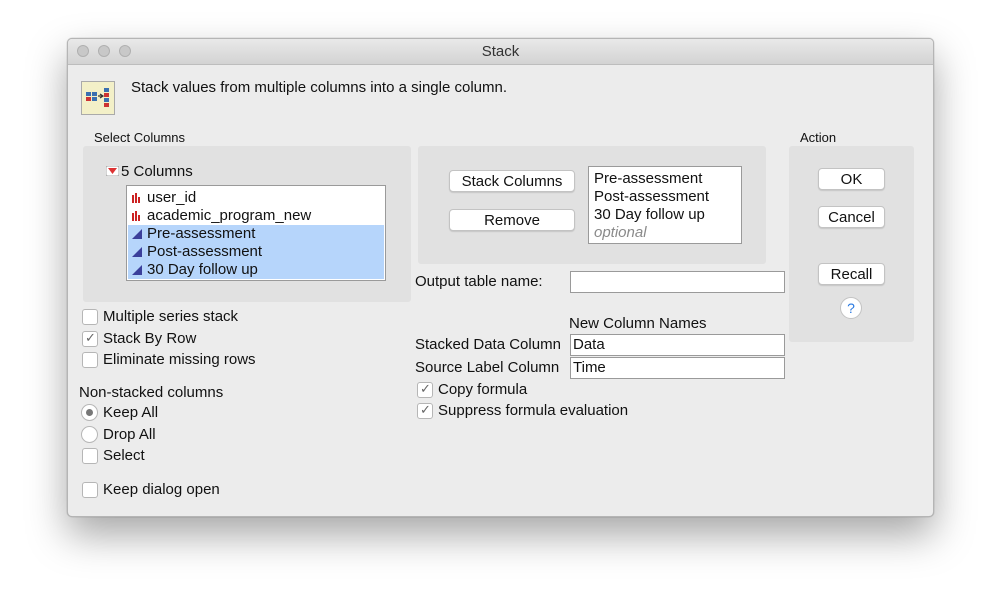 Image resolution: width=999 pixels, height=611 pixels. Describe the element at coordinates (851, 244) in the screenshot. I see `action-panel: OK Cancel Recall ?` at that location.